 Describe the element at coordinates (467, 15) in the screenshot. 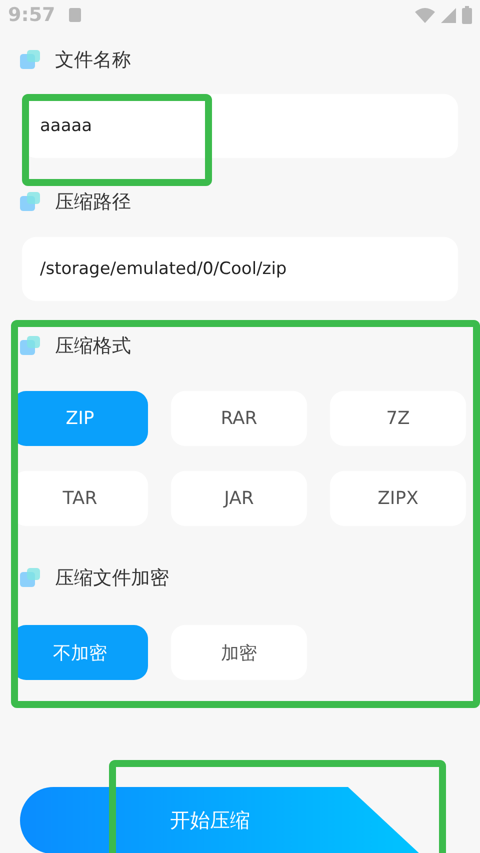

I see `battery-icon` at that location.